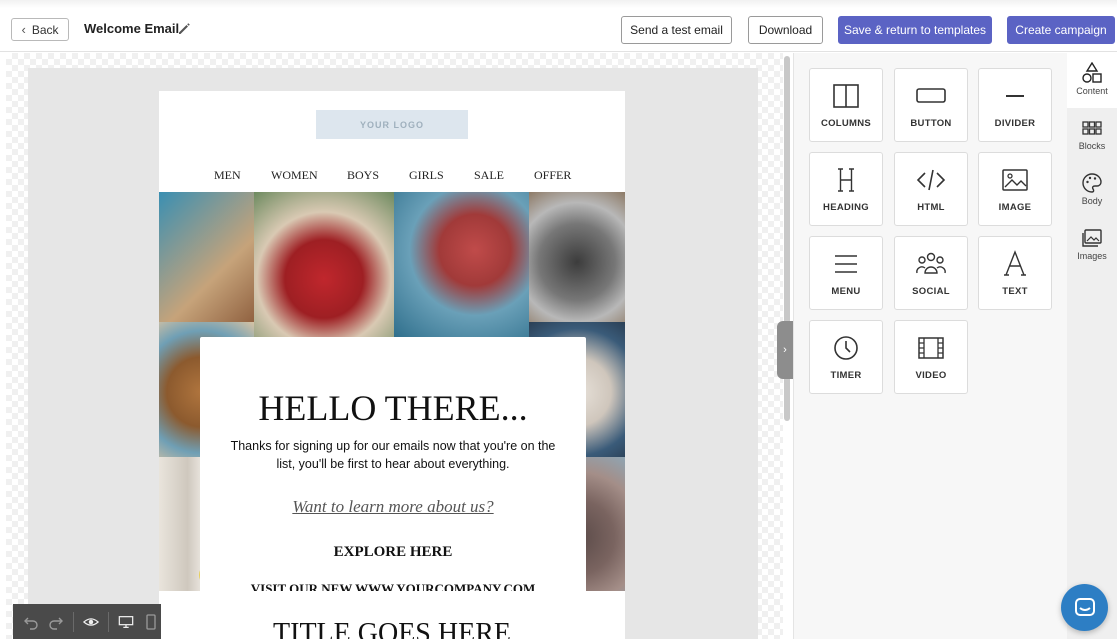  Describe the element at coordinates (1015, 291) in the screenshot. I see `tool-label: TEXT` at that location.